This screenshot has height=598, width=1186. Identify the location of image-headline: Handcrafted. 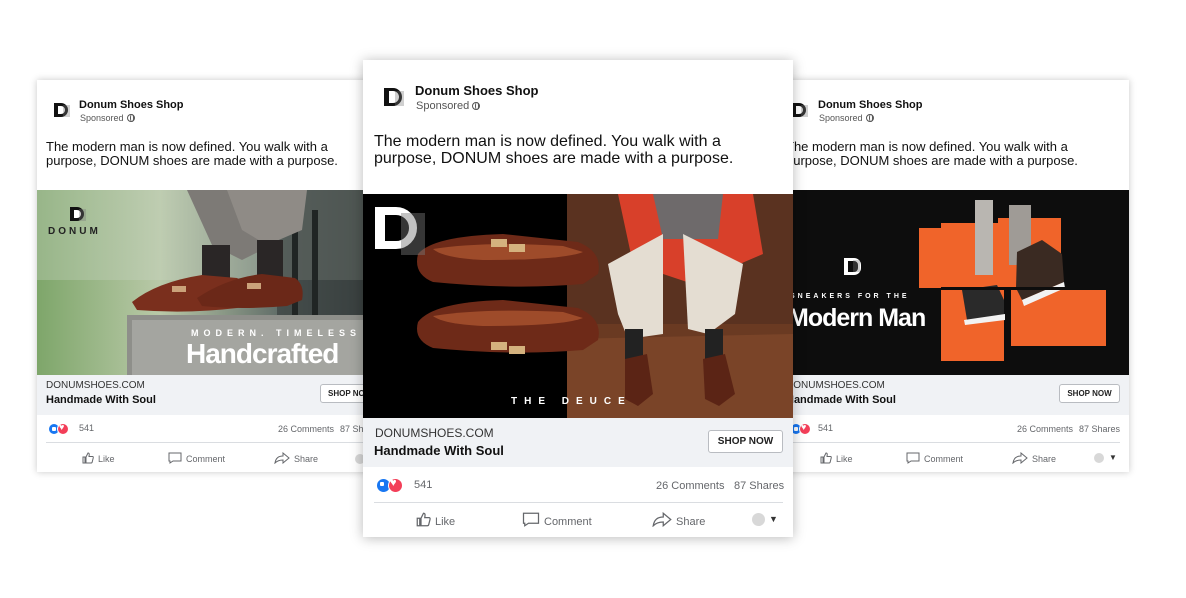
(262, 353).